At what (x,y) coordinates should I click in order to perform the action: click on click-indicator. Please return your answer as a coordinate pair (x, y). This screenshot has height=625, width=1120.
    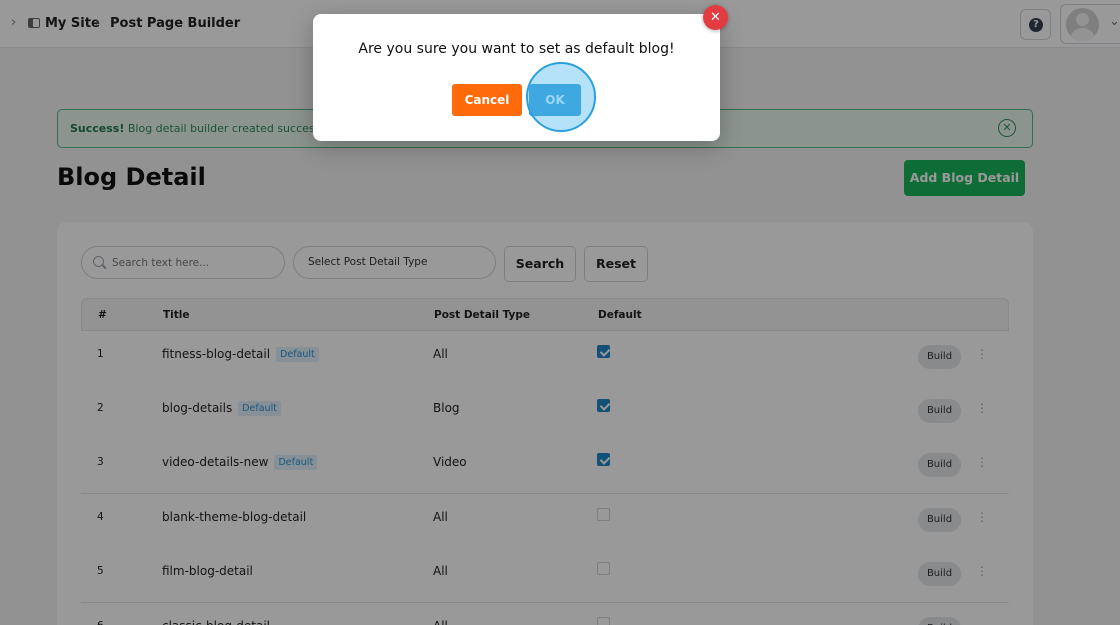
    Looking at the image, I should click on (561, 97).